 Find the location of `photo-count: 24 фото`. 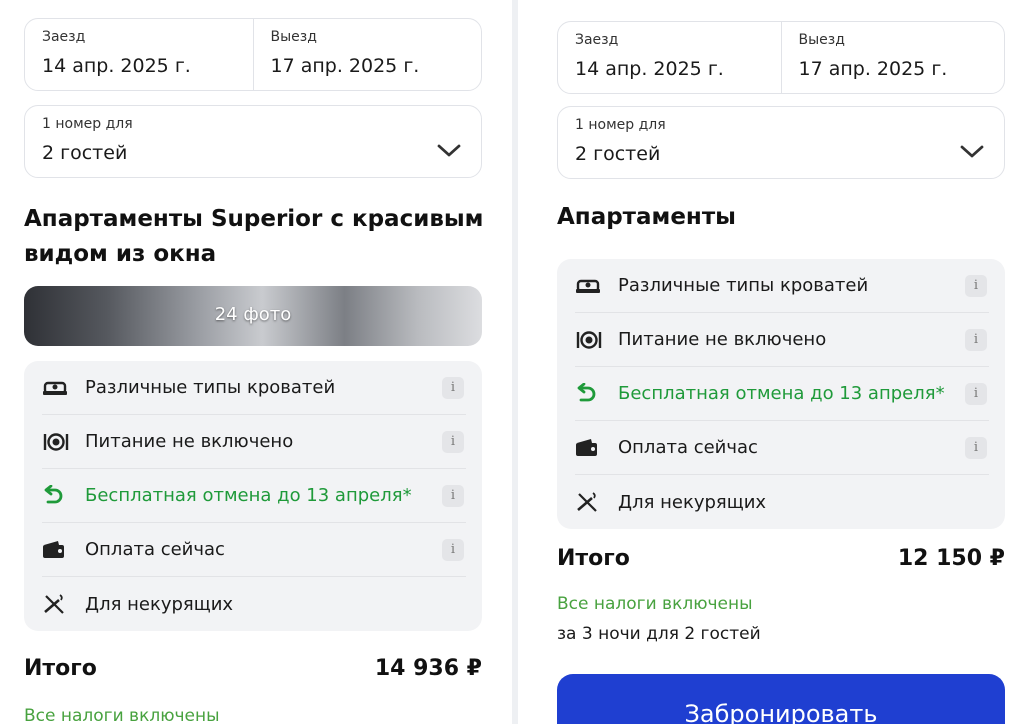

photo-count: 24 фото is located at coordinates (253, 314).